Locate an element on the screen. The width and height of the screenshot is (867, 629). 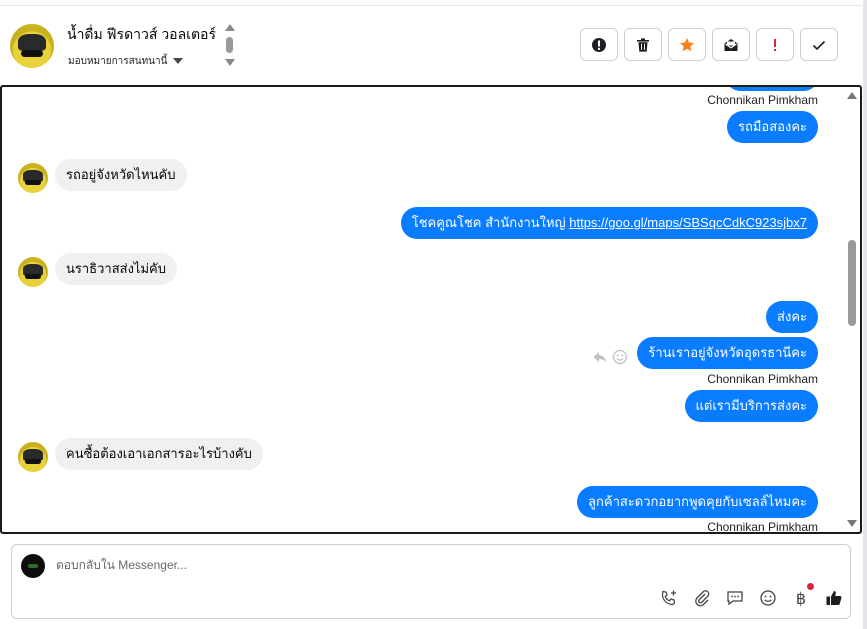
notification-dot is located at coordinates (810, 586).